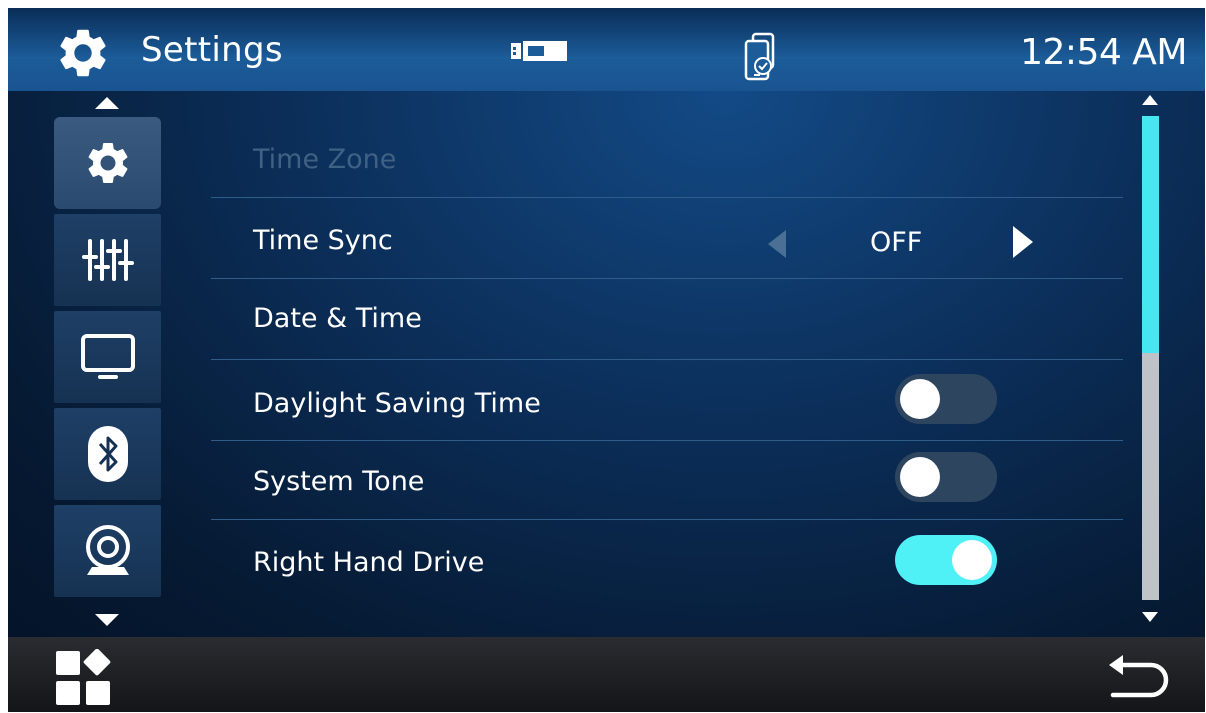  Describe the element at coordinates (896, 242) in the screenshot. I see `time-sync-value: OFF` at that location.